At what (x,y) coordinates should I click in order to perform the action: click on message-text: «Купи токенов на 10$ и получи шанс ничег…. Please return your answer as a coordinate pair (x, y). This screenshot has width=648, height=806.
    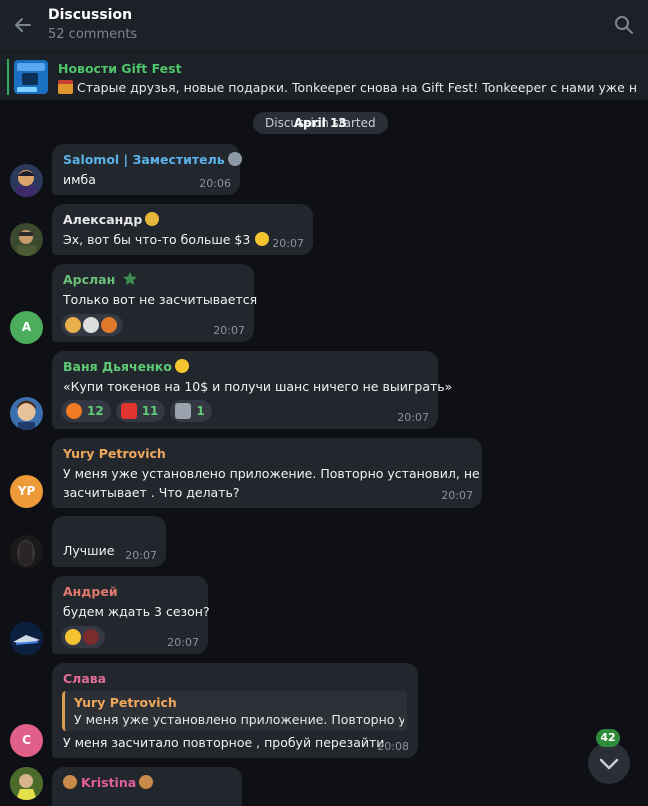
    Looking at the image, I should click on (258, 386).